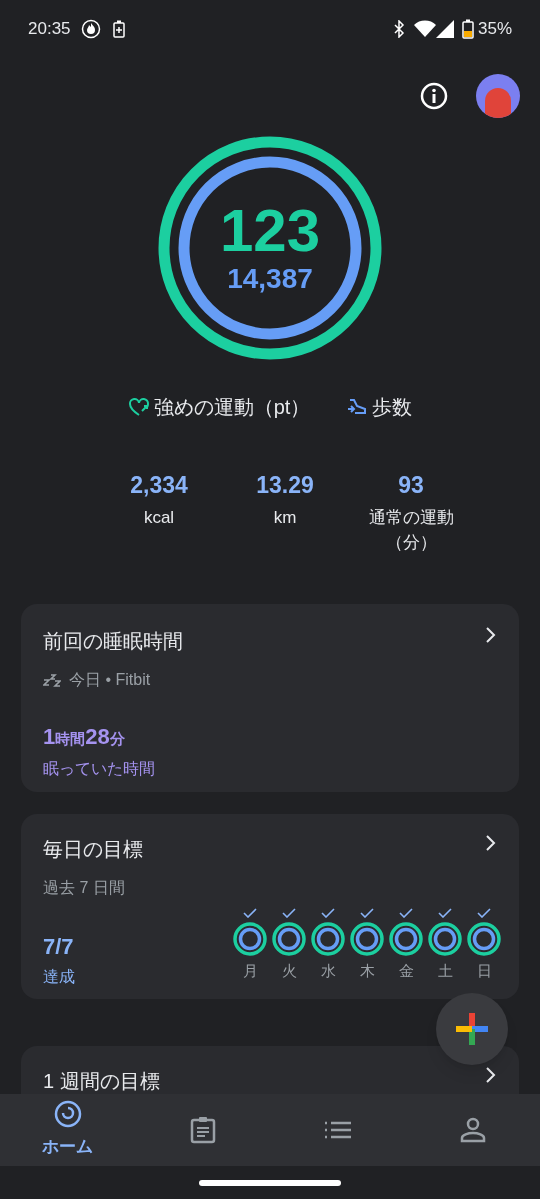 The height and width of the screenshot is (1199, 540). I want to click on card-title: 前回の睡眠時間, so click(113, 641).